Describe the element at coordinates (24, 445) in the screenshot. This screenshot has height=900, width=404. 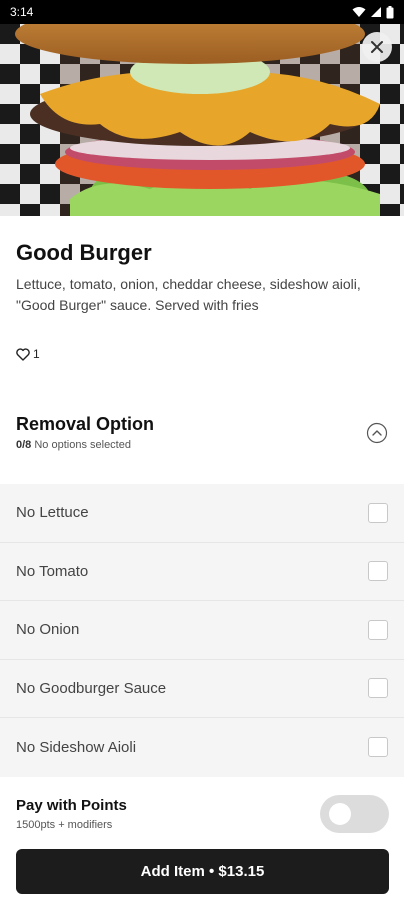
I see `selection-count: 0/8` at that location.